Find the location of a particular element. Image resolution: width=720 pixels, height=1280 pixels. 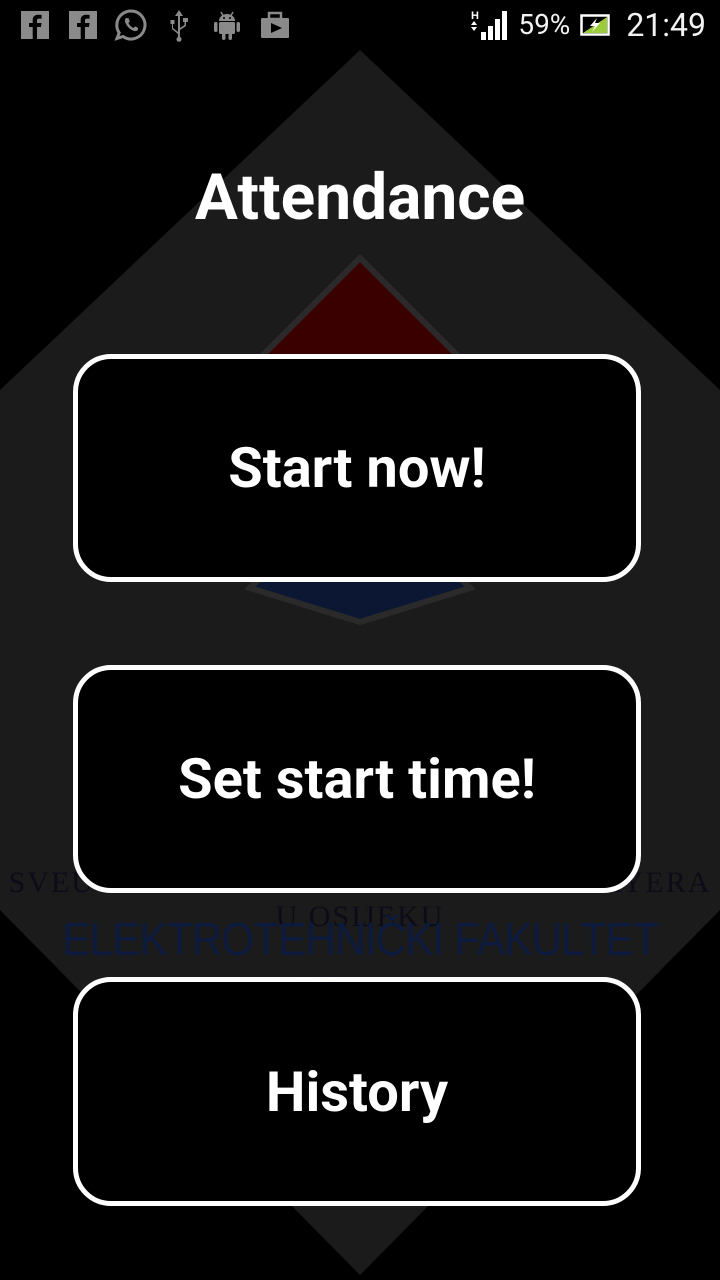

android-icon is located at coordinates (227, 25).